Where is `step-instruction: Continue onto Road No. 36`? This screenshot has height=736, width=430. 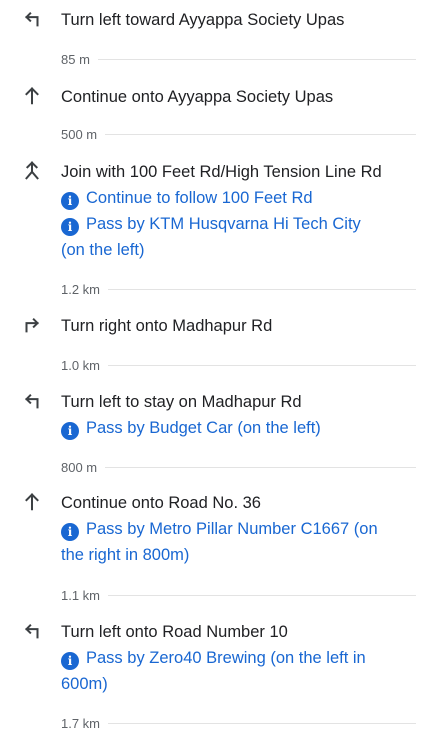 step-instruction: Continue onto Road No. 36 is located at coordinates (161, 503).